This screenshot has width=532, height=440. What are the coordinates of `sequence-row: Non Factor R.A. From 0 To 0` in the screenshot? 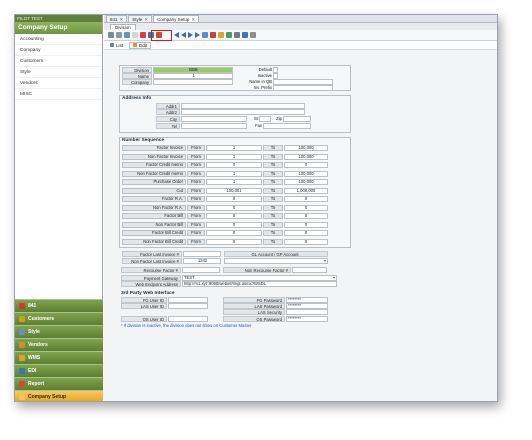 It's located at (236, 208).